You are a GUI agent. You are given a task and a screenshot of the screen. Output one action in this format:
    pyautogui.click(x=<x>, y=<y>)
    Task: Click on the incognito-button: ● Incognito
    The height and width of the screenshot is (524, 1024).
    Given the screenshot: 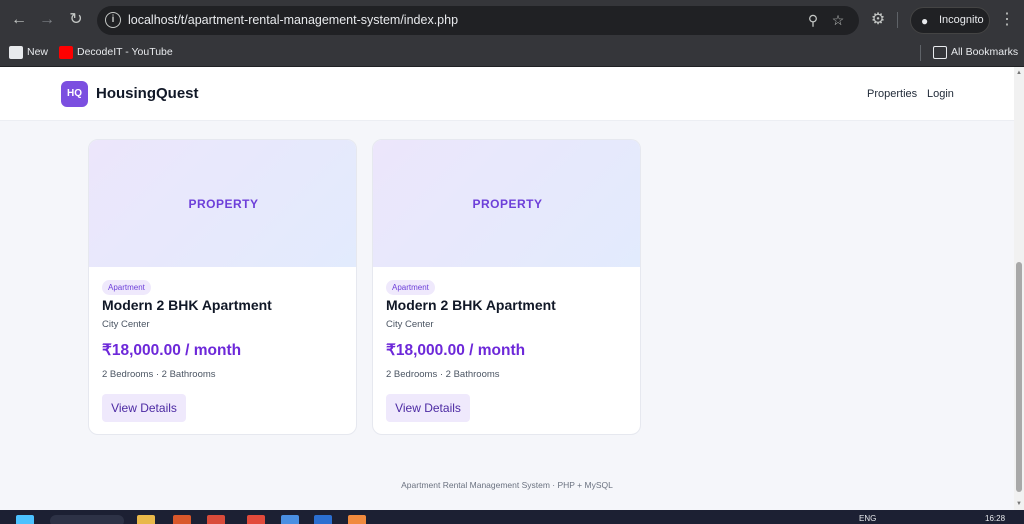 What is the action you would take?
    pyautogui.click(x=950, y=20)
    